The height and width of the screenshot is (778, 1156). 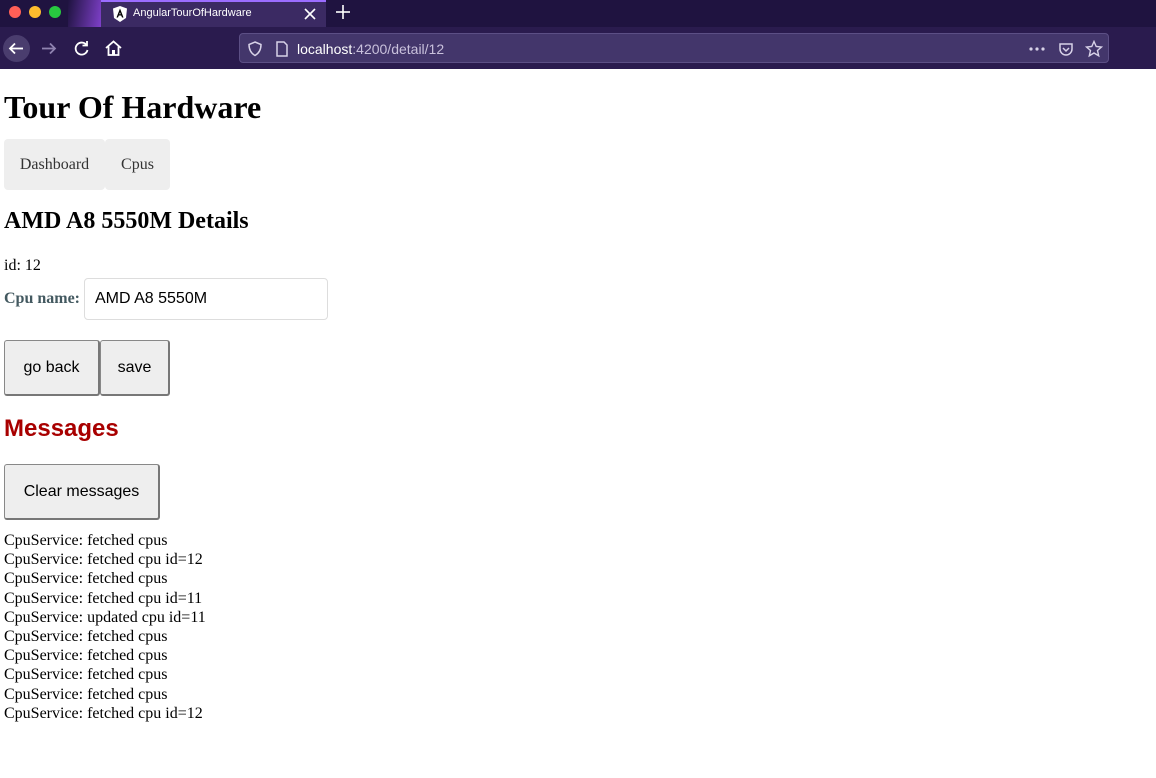 What do you see at coordinates (578, 13) in the screenshot?
I see `tab-strip: AngularTourOfHardware` at bounding box center [578, 13].